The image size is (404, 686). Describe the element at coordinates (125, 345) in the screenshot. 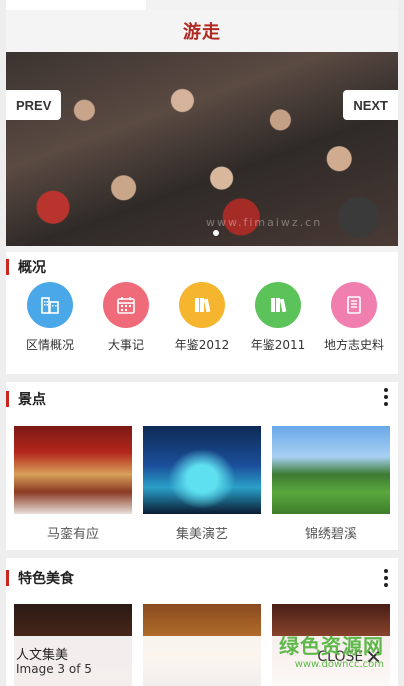

I see `overview-item-label: 大事记` at that location.